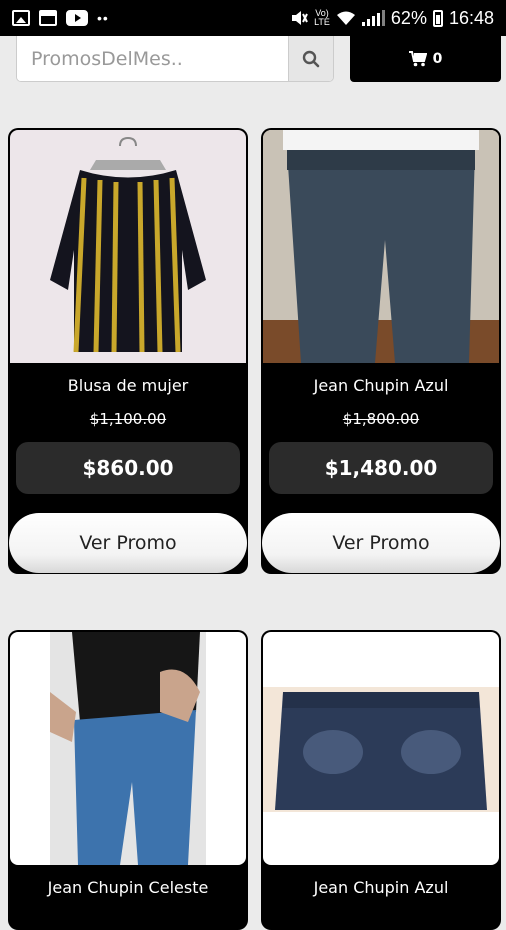  What do you see at coordinates (128, 887) in the screenshot?
I see `product-name: Jean Chupin Celeste` at bounding box center [128, 887].